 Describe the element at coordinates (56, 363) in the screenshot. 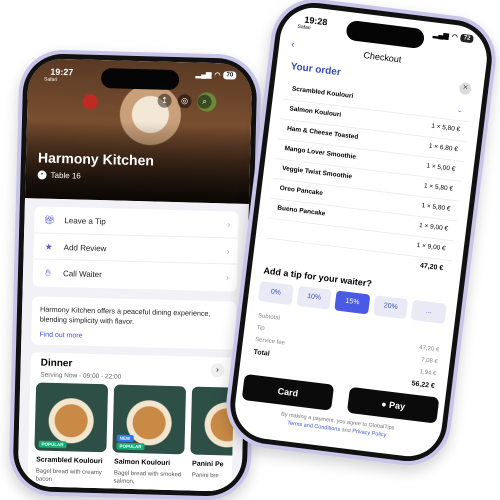

I see `menu-section-title: Dinner` at that location.